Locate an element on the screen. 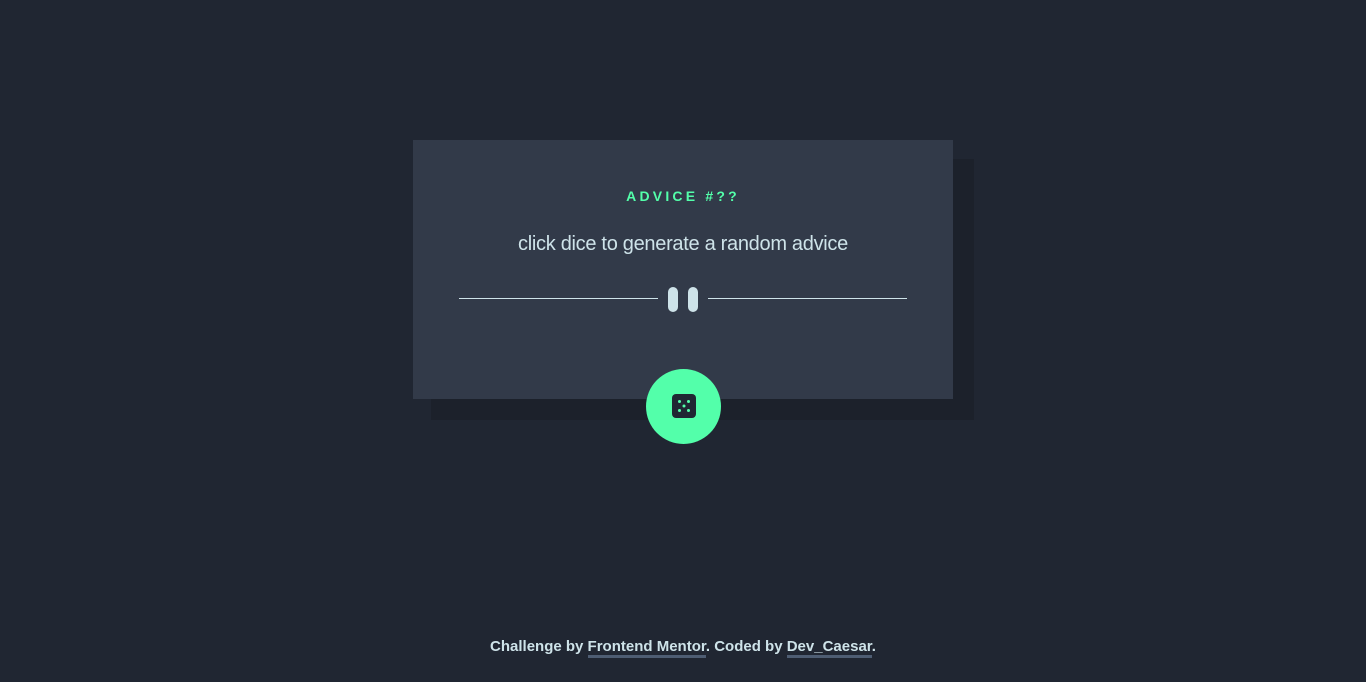 This screenshot has width=1366, height=682. pause-icon-left-bar is located at coordinates (673, 299).